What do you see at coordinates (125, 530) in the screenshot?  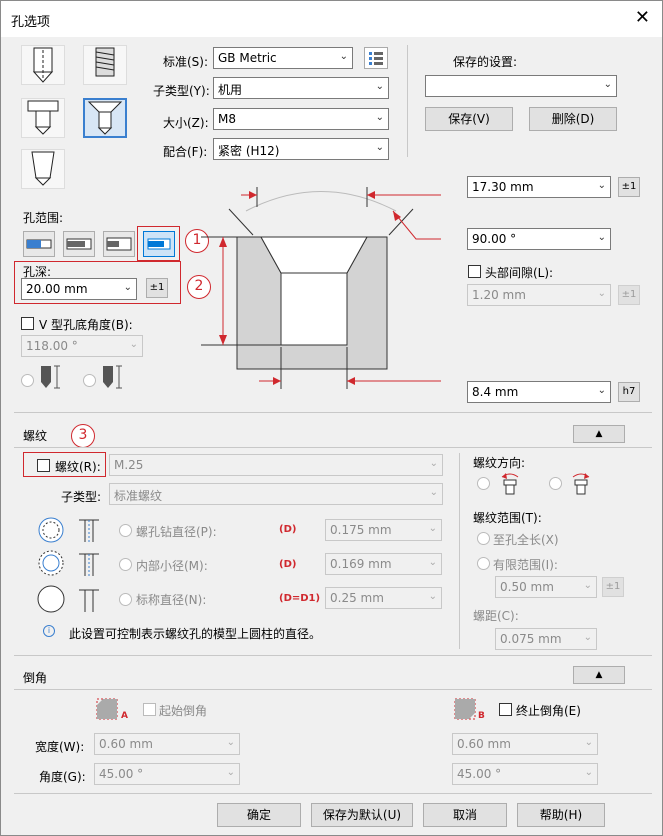 I see `tap-drill-radio` at bounding box center [125, 530].